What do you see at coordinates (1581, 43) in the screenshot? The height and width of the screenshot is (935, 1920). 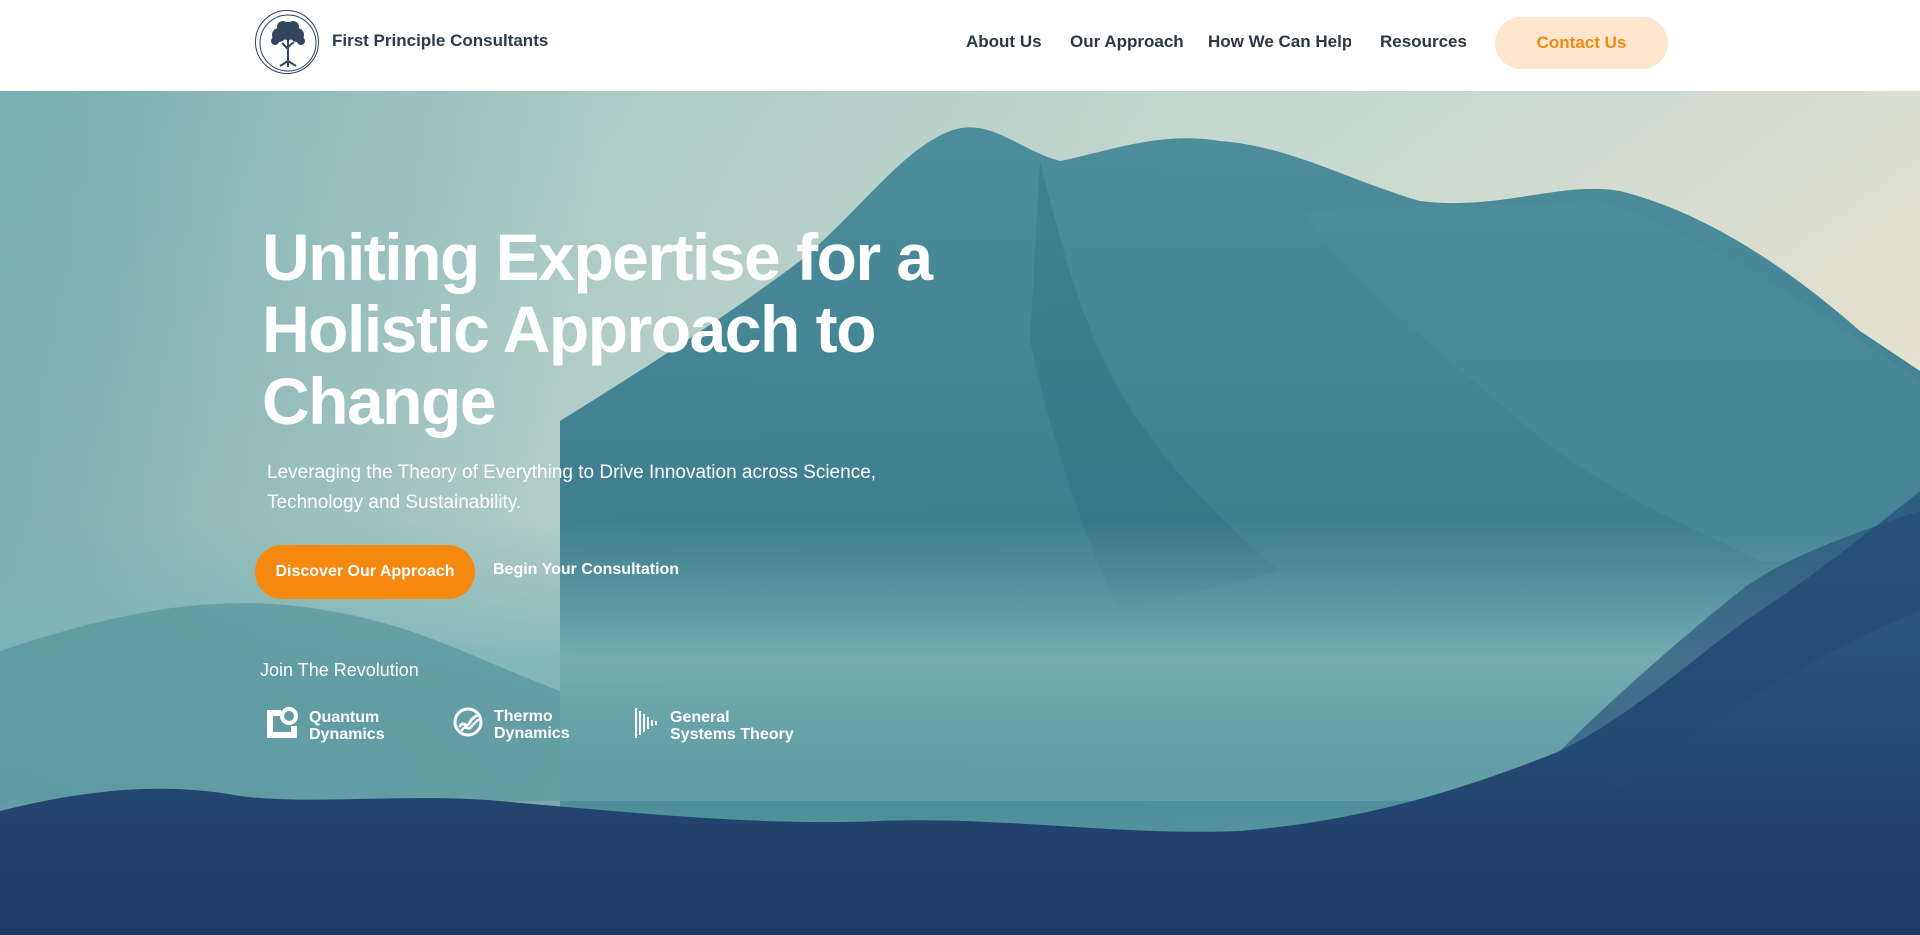 I see `contact-us-button: Contact Us` at bounding box center [1581, 43].